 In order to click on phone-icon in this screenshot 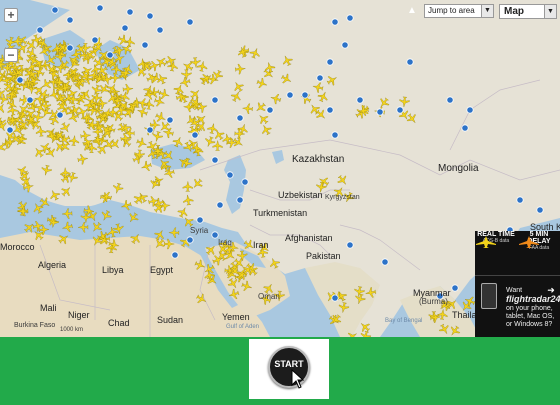, I will do `click(489, 296)`.